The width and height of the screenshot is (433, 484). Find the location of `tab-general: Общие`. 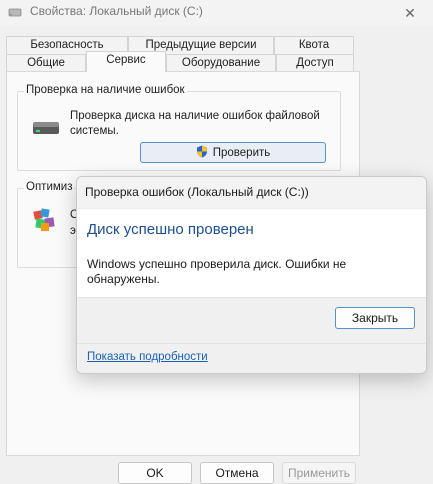

tab-general: Общие is located at coordinates (46, 63).